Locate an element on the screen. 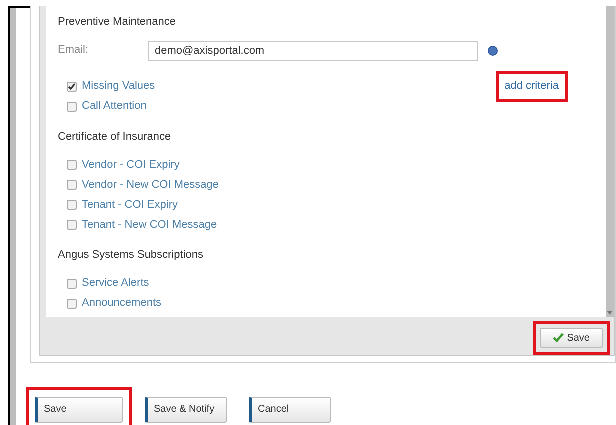  option-label: Service Alerts is located at coordinates (116, 283).